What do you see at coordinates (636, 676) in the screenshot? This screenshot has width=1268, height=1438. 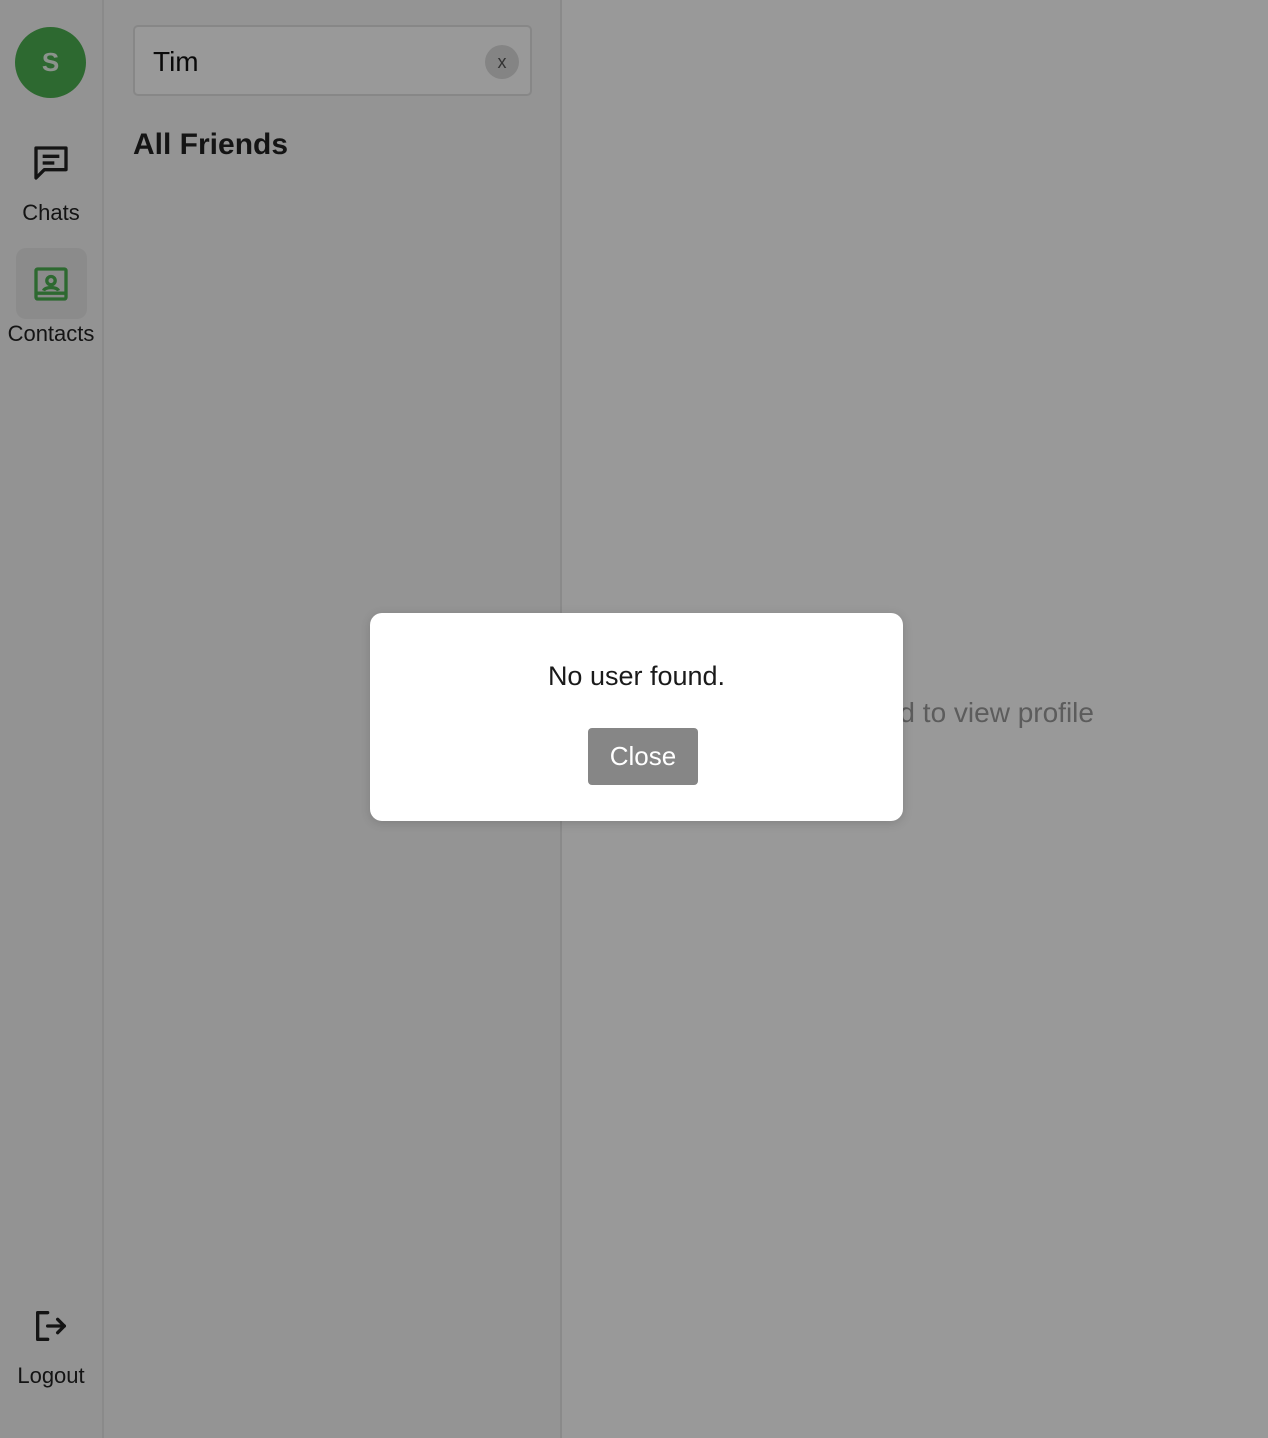 I see `dialog-message: No user found.` at bounding box center [636, 676].